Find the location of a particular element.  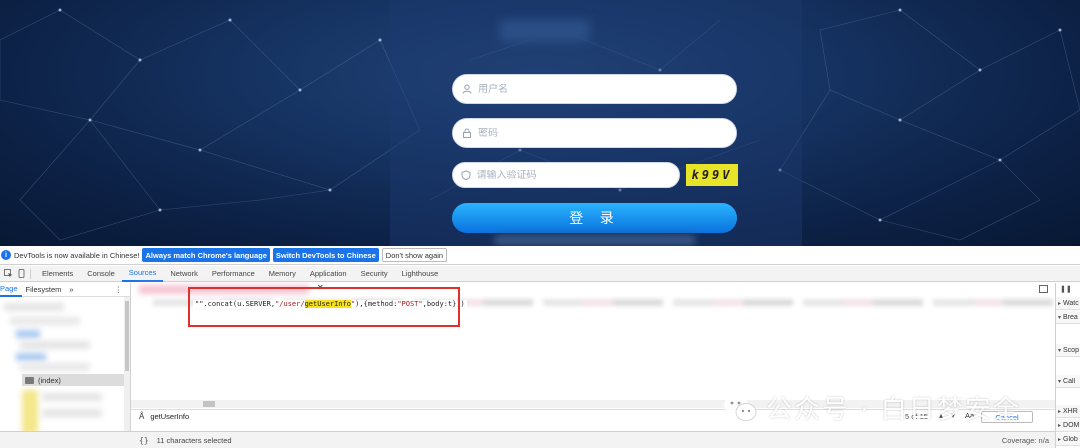

section-scope: ▾ Scop is located at coordinates (1068, 350).